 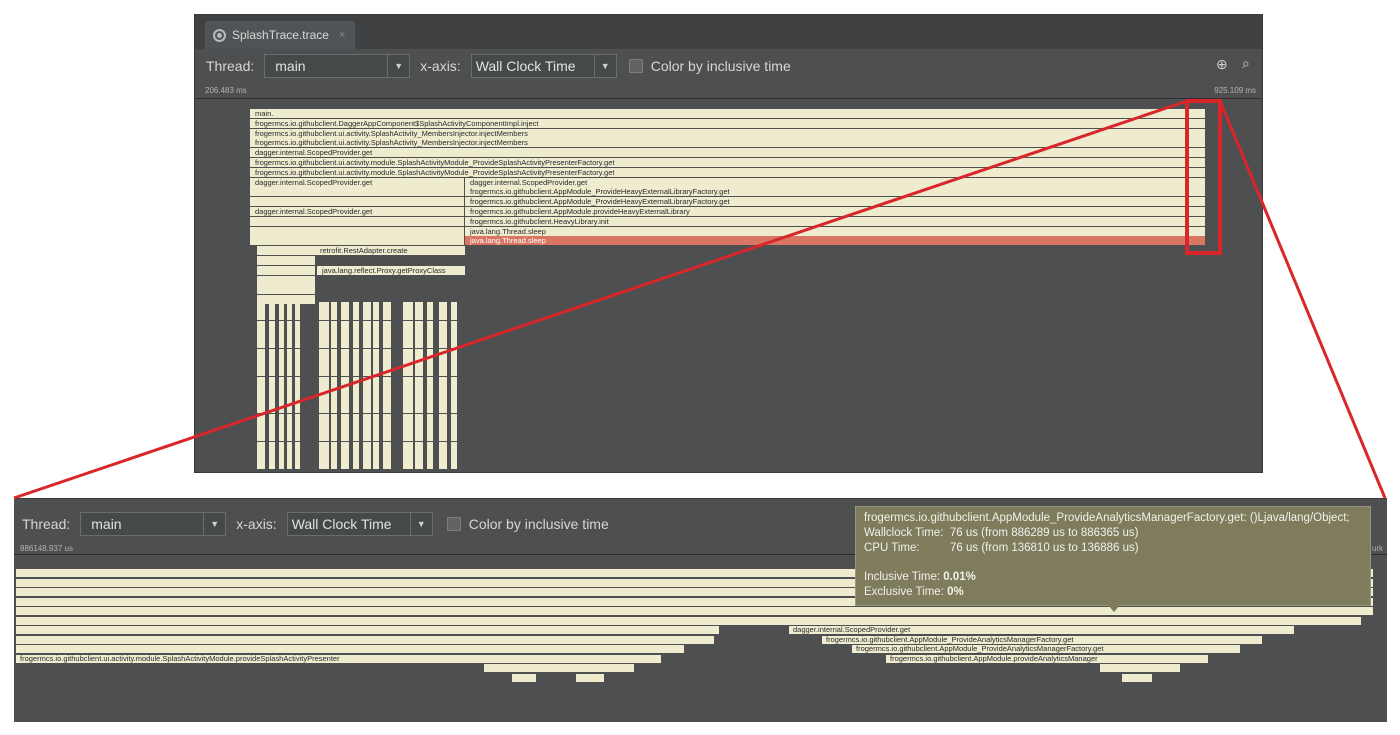 What do you see at coordinates (391, 270) in the screenshot?
I see `trace-method-bar: java.lang.reflect.Proxy.getProxyClass` at bounding box center [391, 270].